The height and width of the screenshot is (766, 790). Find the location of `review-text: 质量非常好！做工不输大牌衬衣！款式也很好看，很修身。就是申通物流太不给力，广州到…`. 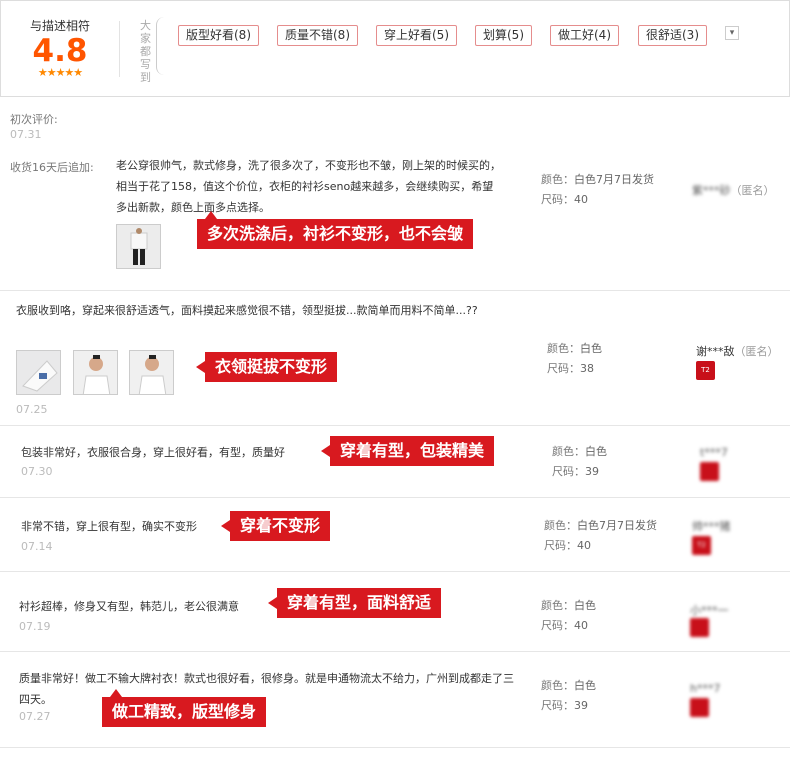

review-text: 质量非常好！做工不输大牌衬衣！款式也很好看，很修身。就是申通物流太不给力，广州到… is located at coordinates (266, 689).